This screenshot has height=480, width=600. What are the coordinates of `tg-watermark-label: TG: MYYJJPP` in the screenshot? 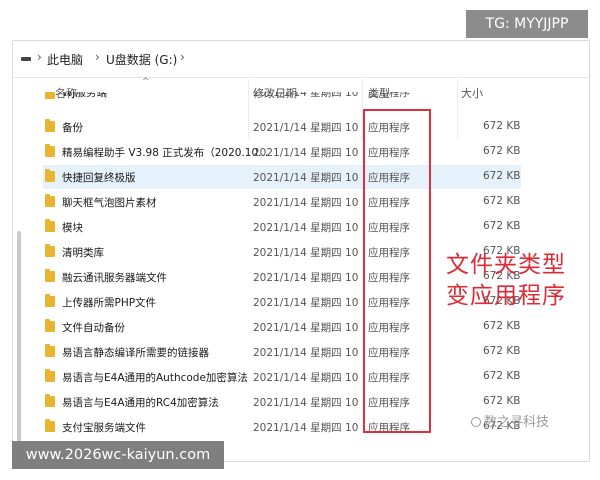 It's located at (527, 24).